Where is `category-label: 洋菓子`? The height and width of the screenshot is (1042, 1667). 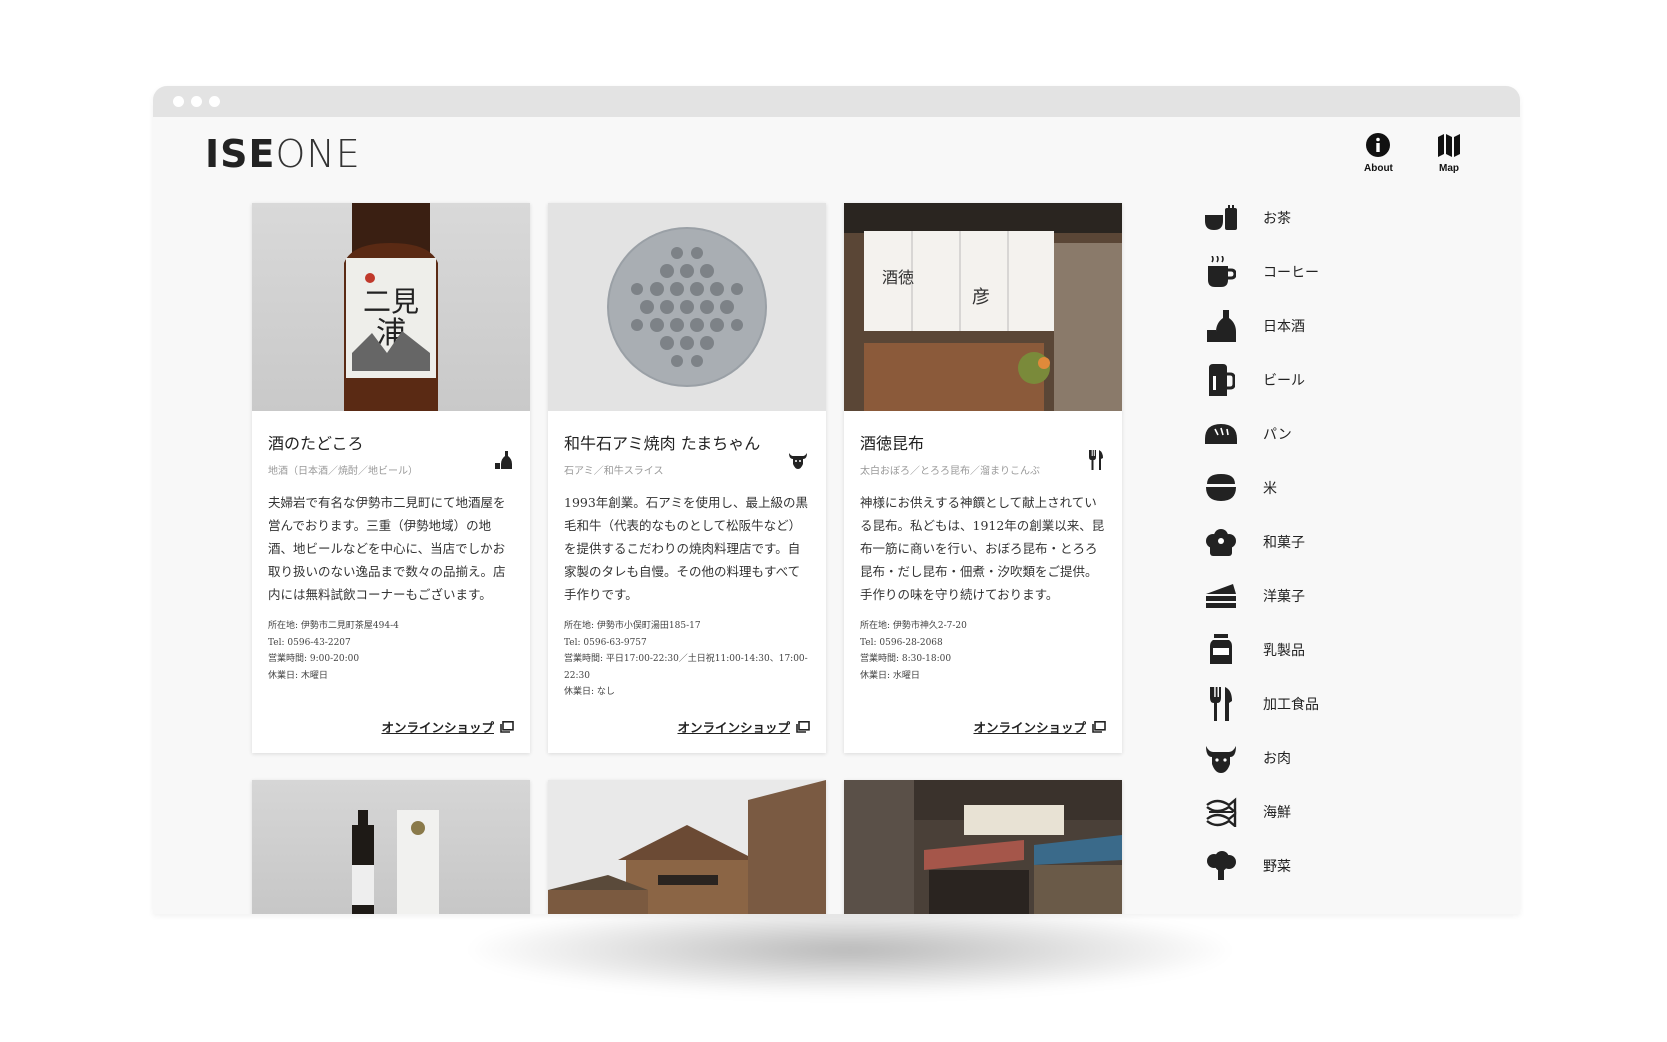
category-label: 洋菓子 is located at coordinates (1284, 597).